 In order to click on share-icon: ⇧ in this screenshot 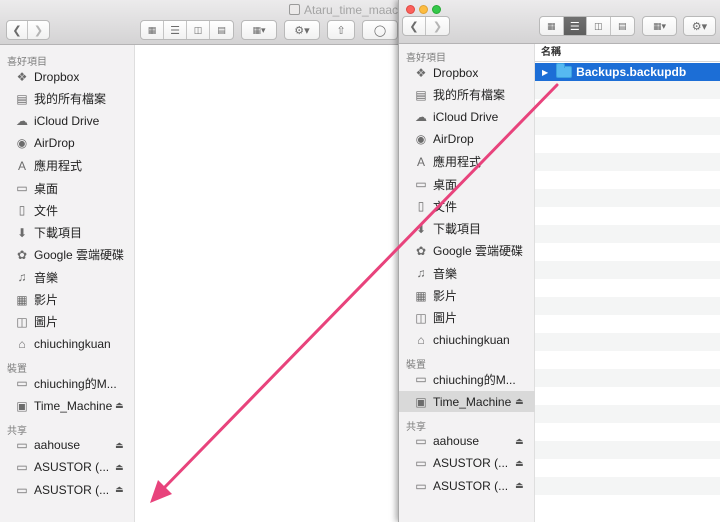, I will do `click(341, 30)`.